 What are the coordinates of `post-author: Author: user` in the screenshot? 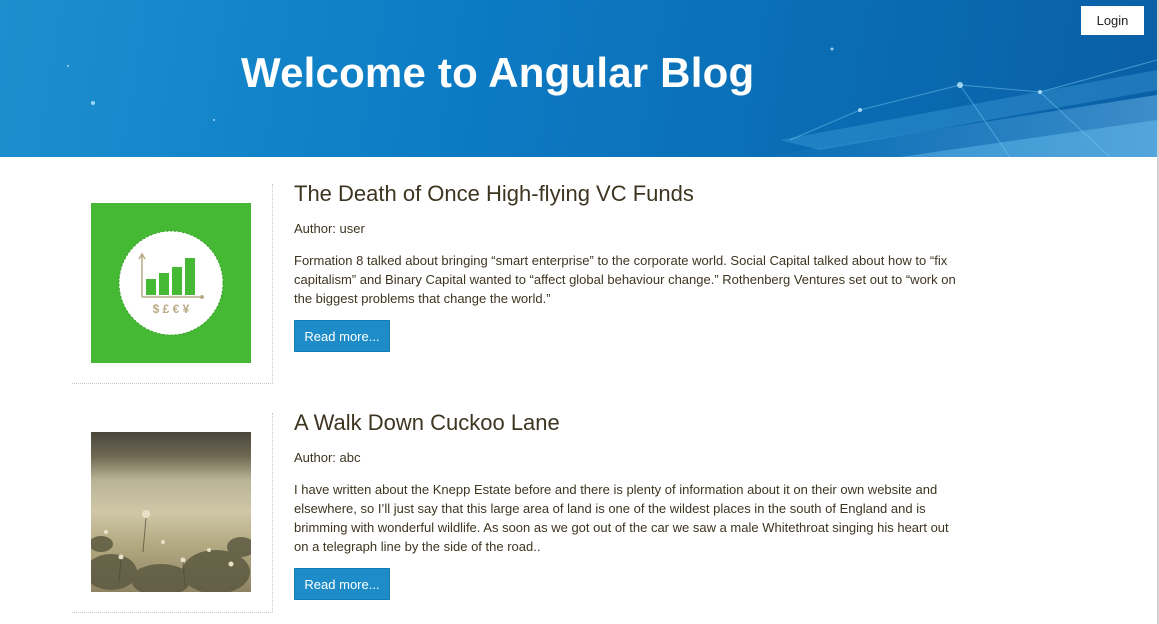 It's located at (329, 228).